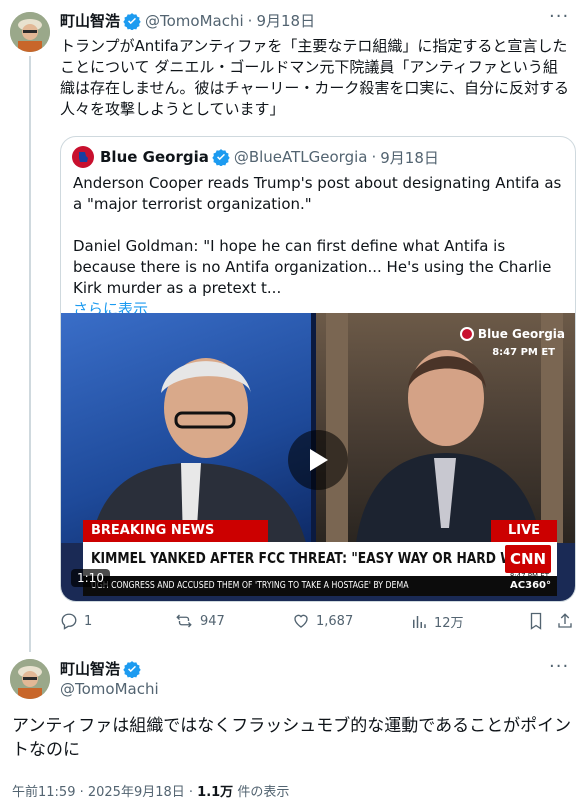 The image size is (587, 812). I want to click on repost-count: 947, so click(212, 621).